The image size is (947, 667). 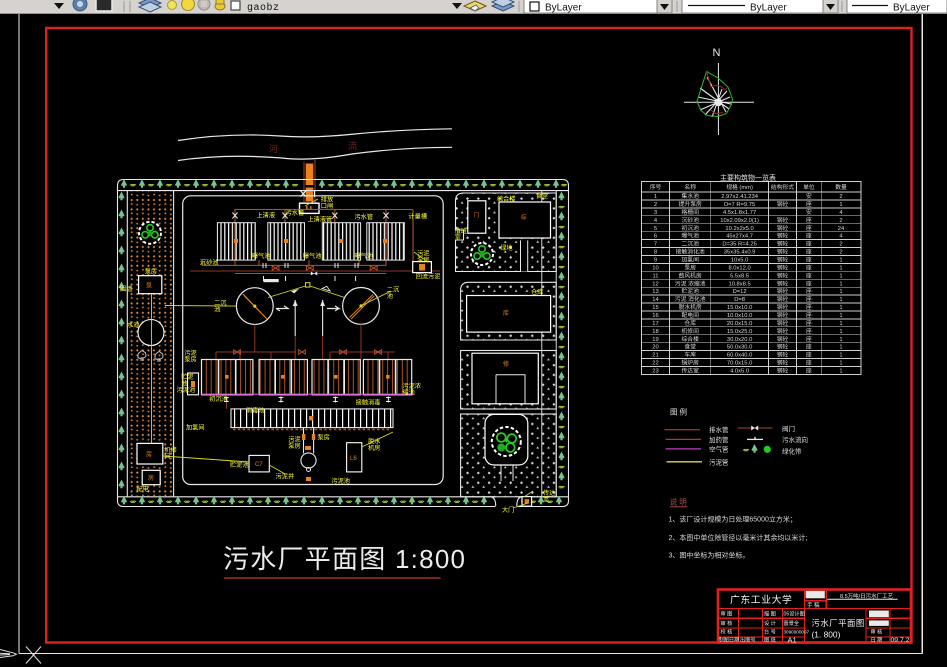 I want to click on svg-text: 10.2x2x5.0, so click(x=739, y=229).